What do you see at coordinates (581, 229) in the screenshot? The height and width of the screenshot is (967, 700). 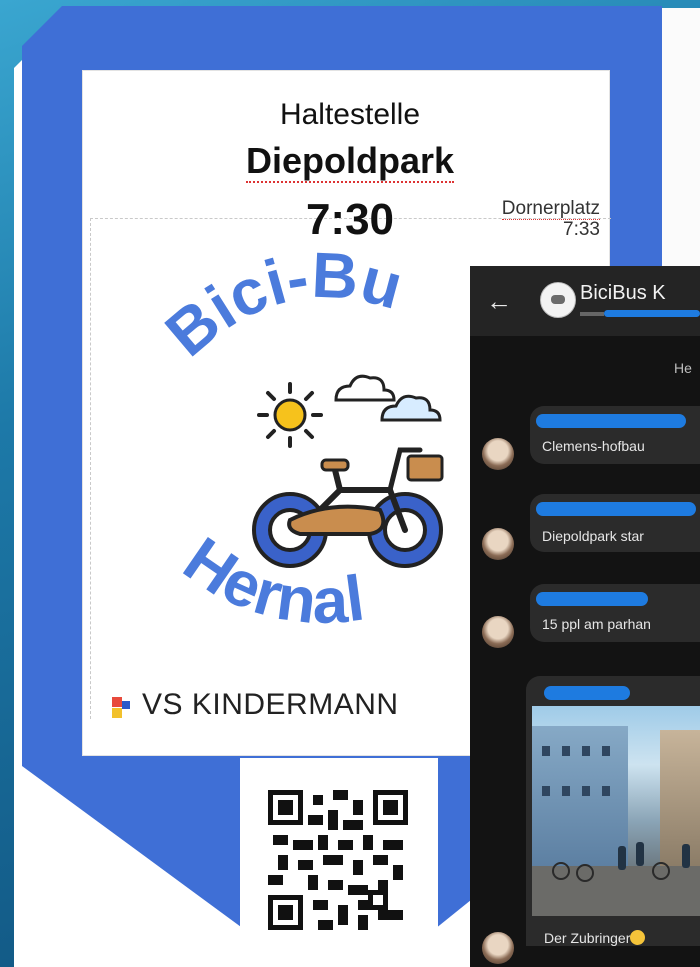 I see `next-stop-time: 7:33` at bounding box center [581, 229].